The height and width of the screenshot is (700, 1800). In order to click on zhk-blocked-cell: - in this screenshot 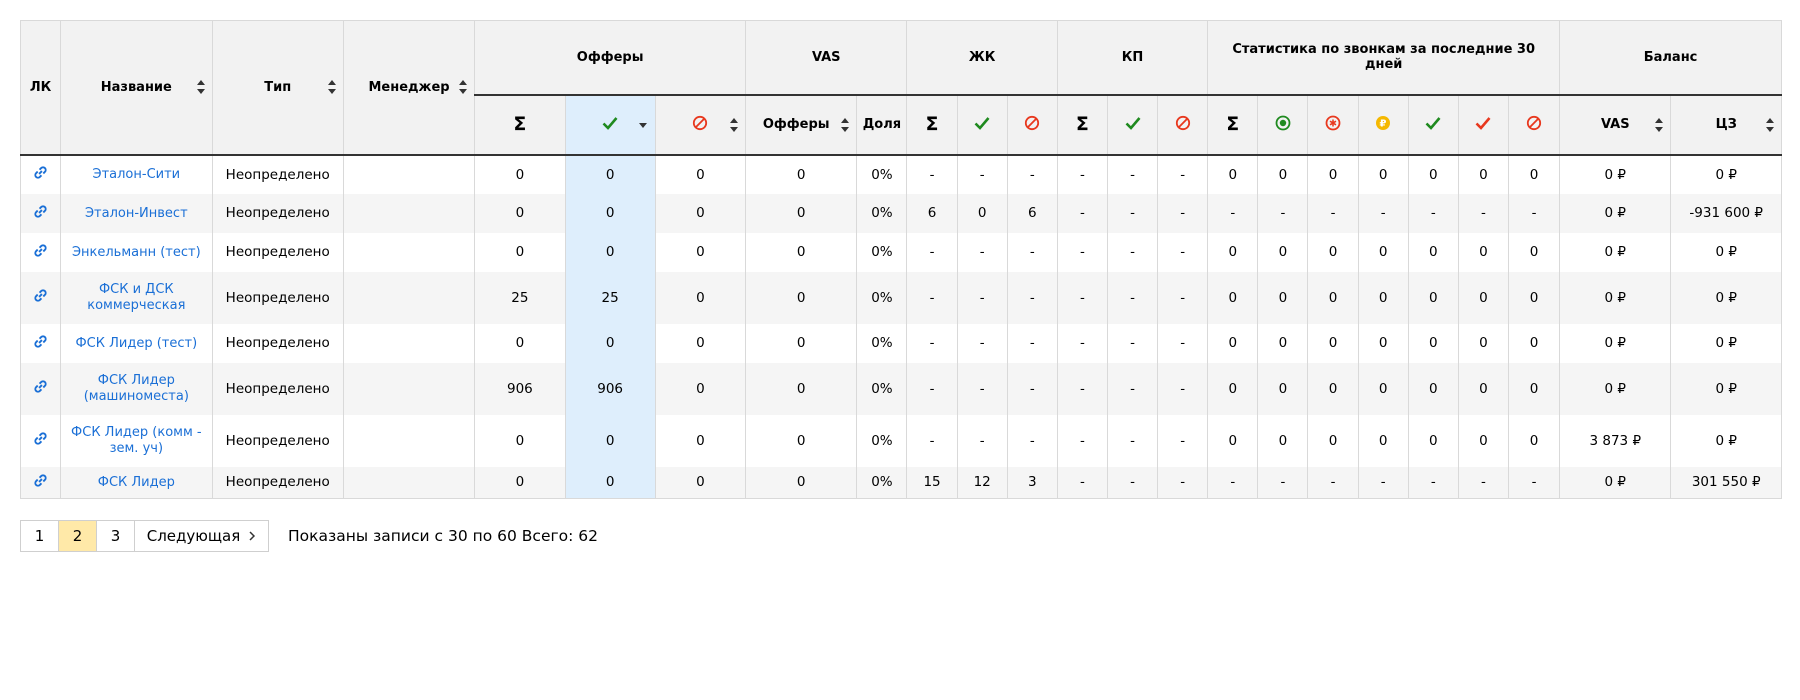, I will do `click(1032, 252)`.